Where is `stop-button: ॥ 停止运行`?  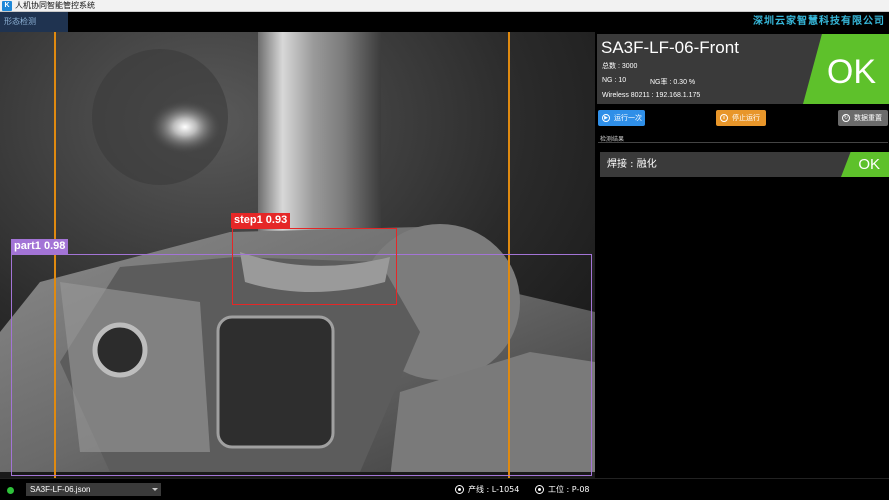 stop-button: ॥ 停止运行 is located at coordinates (741, 118).